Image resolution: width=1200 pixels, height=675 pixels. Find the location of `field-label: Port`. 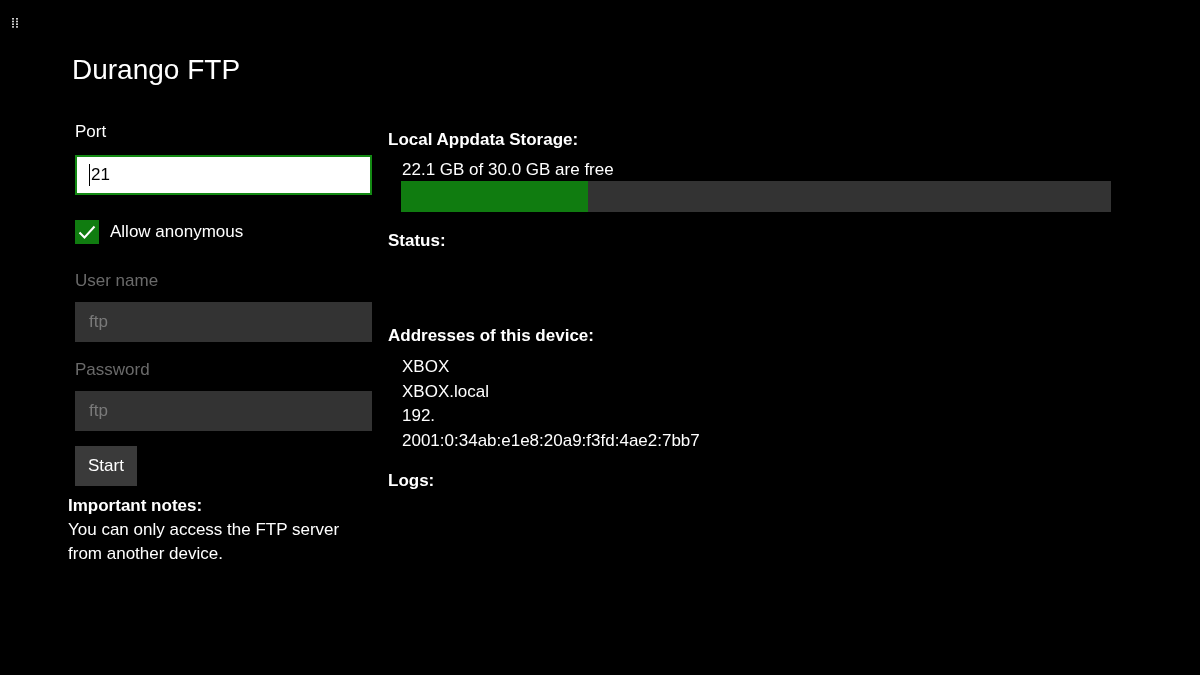

field-label: Port is located at coordinates (91, 132).